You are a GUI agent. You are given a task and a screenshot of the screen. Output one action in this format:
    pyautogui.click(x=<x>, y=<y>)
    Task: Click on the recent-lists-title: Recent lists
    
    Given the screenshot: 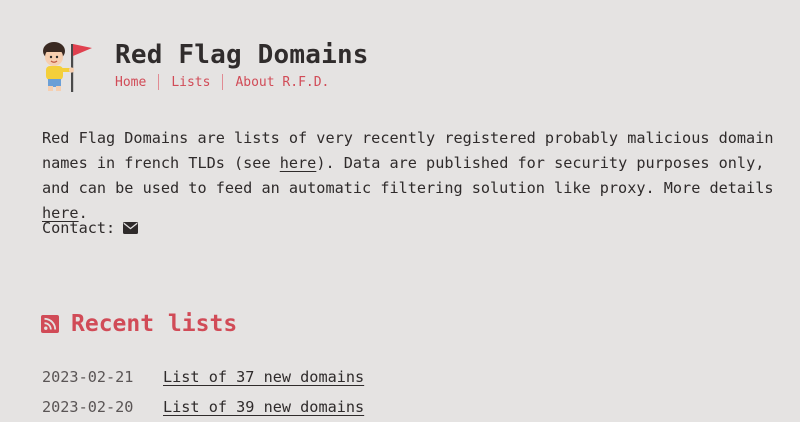 What is the action you would take?
    pyautogui.click(x=154, y=324)
    